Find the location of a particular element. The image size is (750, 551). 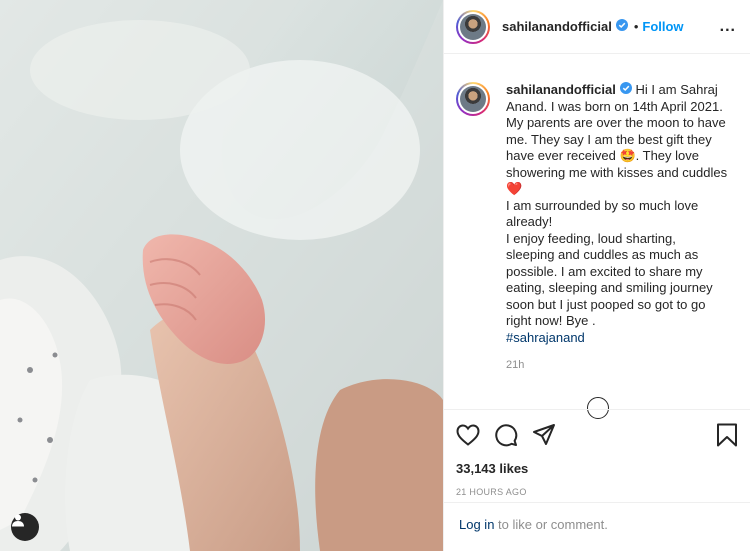

bookmark-icon is located at coordinates (727, 435).